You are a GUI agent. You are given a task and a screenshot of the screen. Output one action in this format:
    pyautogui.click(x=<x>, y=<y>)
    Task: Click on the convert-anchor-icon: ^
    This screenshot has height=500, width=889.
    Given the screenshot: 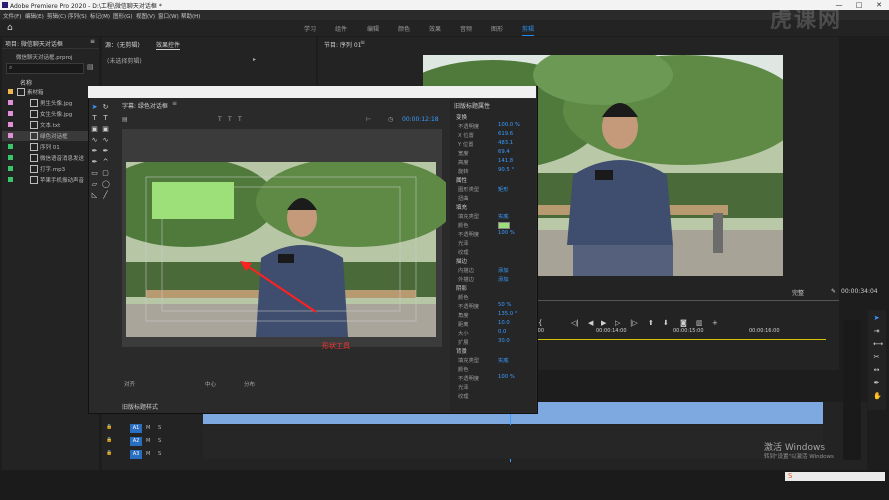 What is the action you would take?
    pyautogui.click(x=105, y=162)
    